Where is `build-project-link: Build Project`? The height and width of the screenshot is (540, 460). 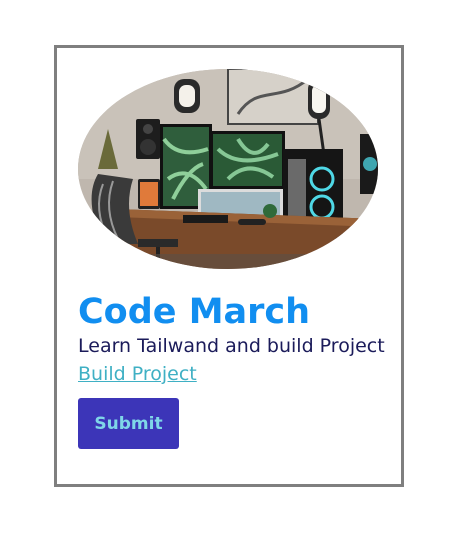
build-project-link: Build Project is located at coordinates (137, 374).